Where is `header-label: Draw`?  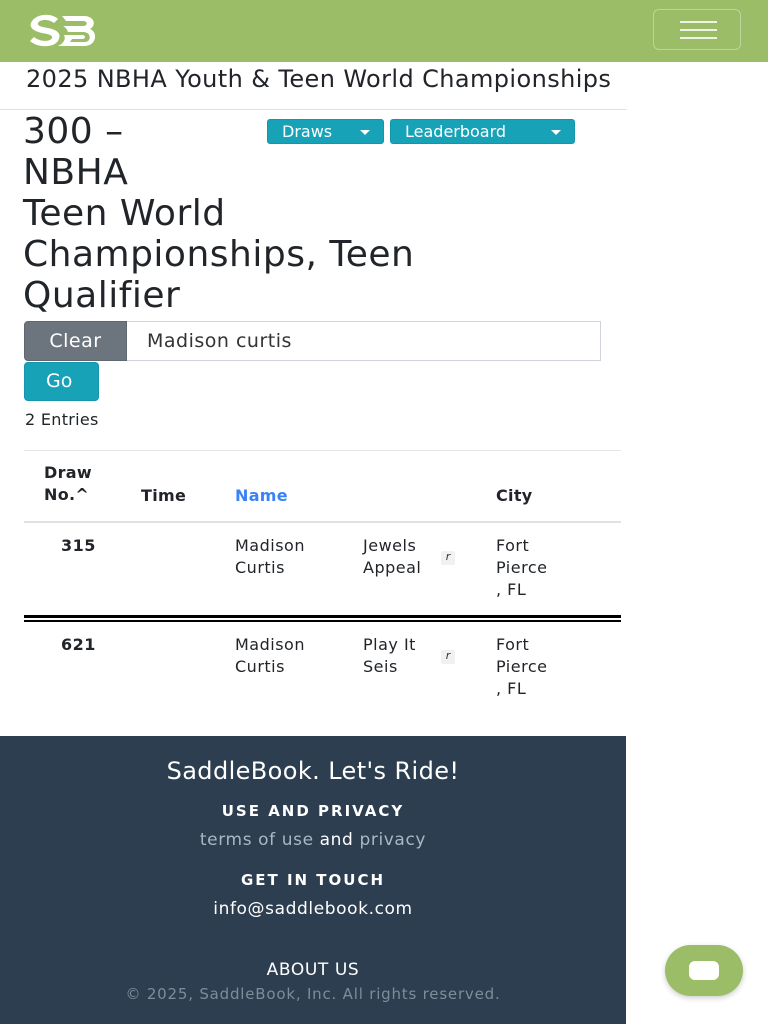 header-label: Draw is located at coordinates (68, 472).